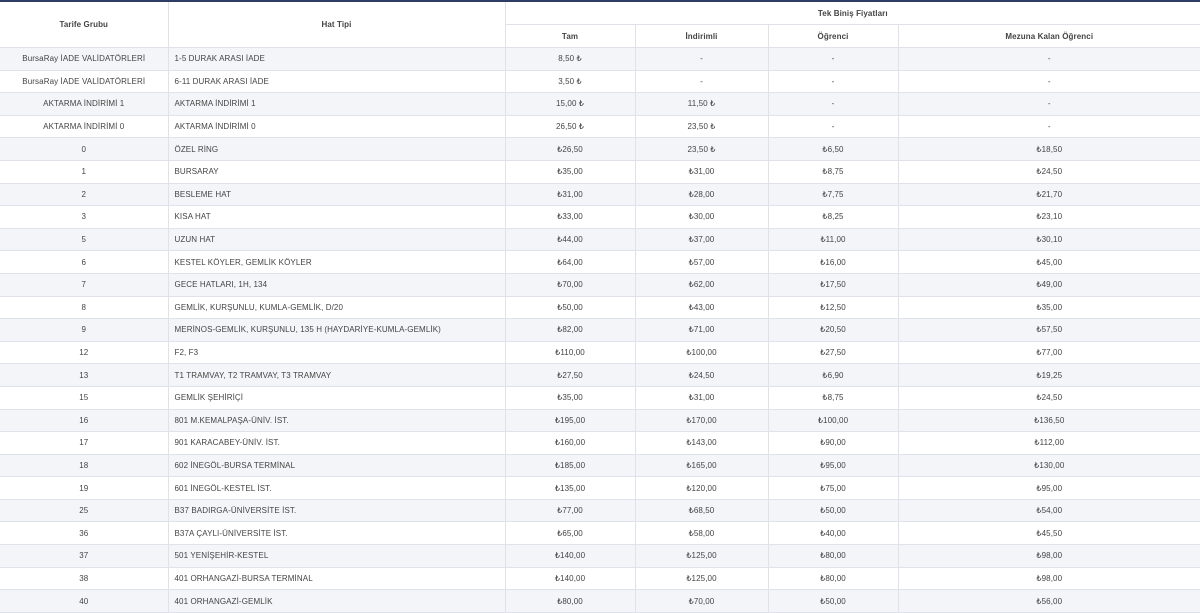 The height and width of the screenshot is (613, 1200). What do you see at coordinates (1049, 262) in the screenshot?
I see `cell-mezuna-kalan-ogrenci: ₺45,00` at bounding box center [1049, 262].